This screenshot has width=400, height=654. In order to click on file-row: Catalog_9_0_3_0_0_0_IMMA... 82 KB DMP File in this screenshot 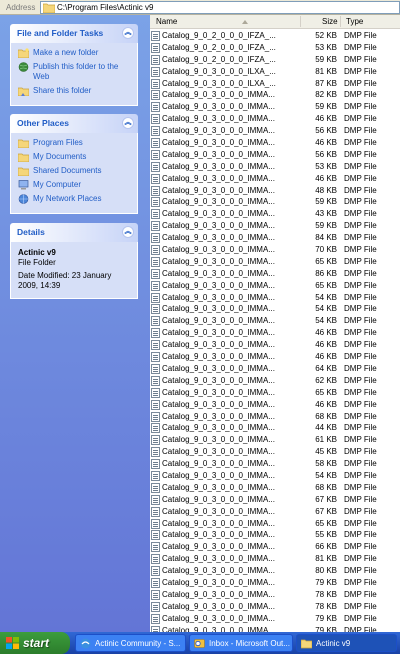, I will do `click(275, 95)`.